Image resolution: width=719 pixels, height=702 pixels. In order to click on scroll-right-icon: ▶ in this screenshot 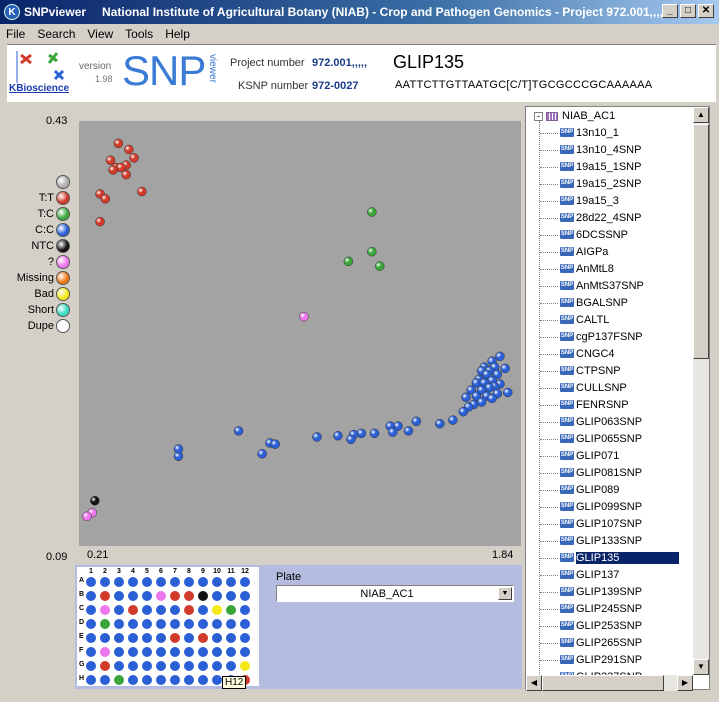, I will do `click(685, 683)`.